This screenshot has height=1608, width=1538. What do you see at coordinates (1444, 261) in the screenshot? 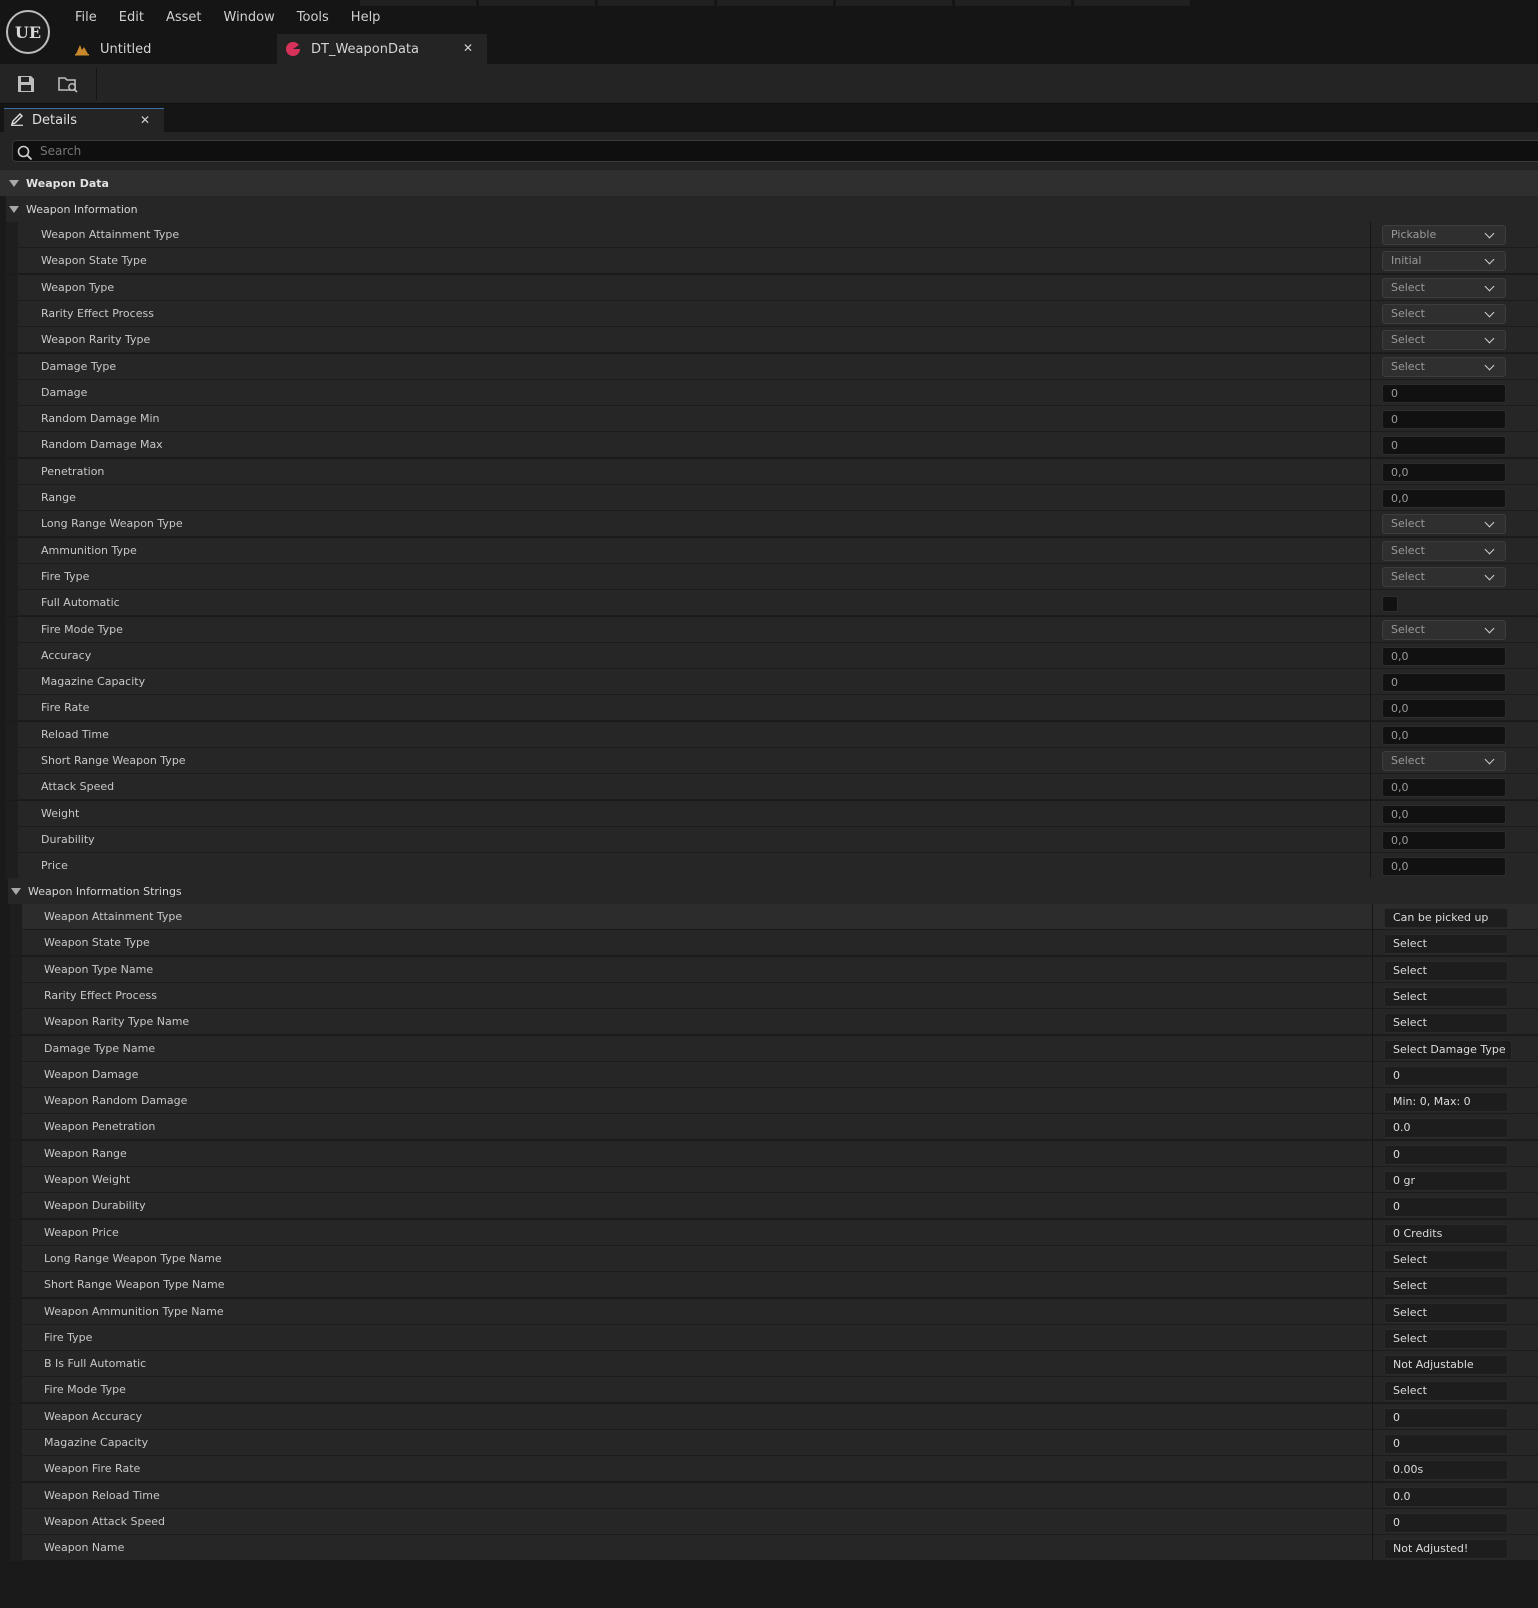
I see `enum-dropdown: Initial` at bounding box center [1444, 261].